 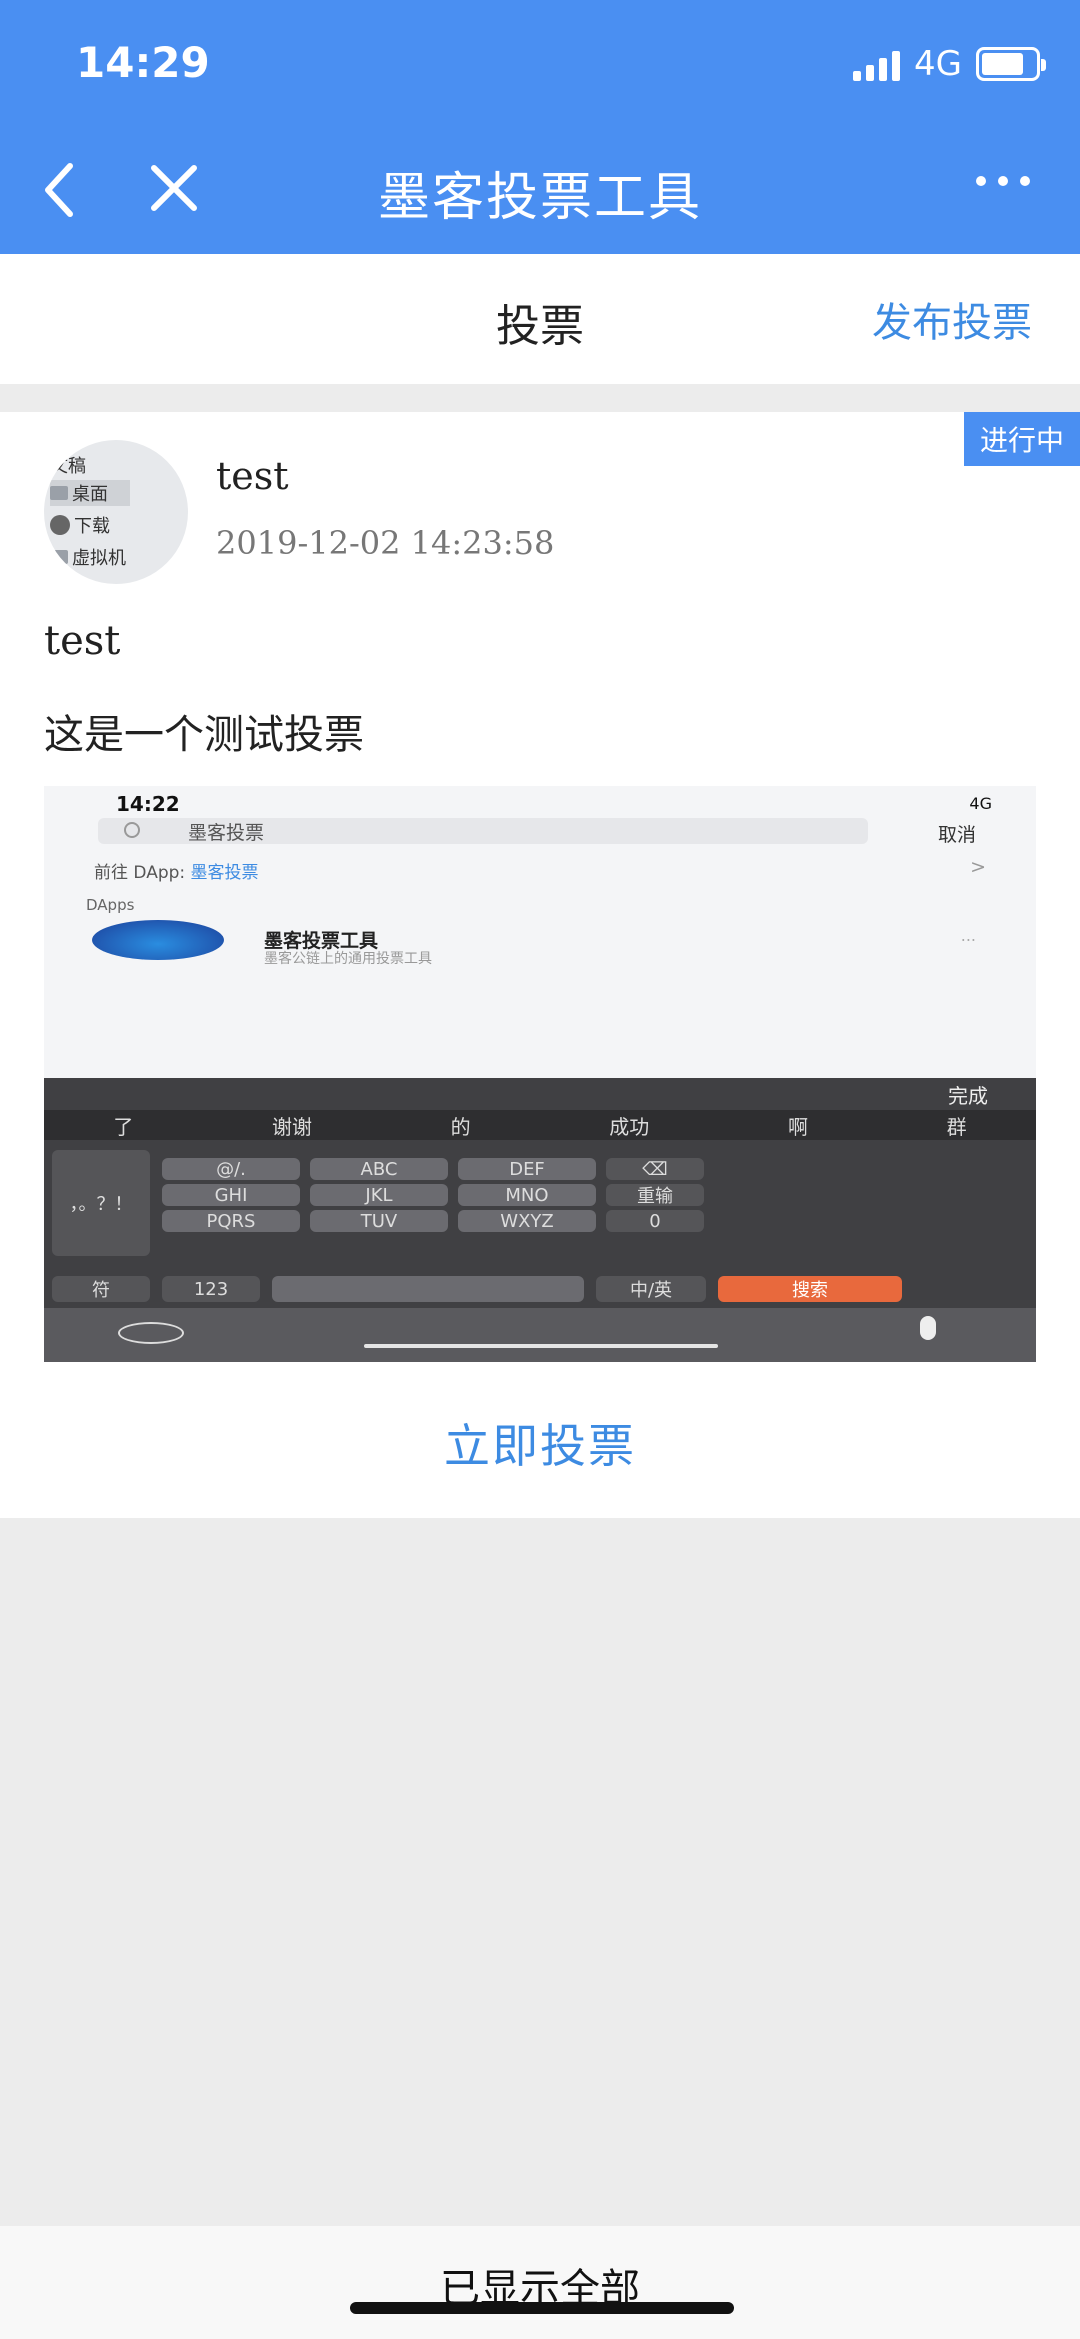 What do you see at coordinates (877, 64) in the screenshot?
I see `signal-icon` at bounding box center [877, 64].